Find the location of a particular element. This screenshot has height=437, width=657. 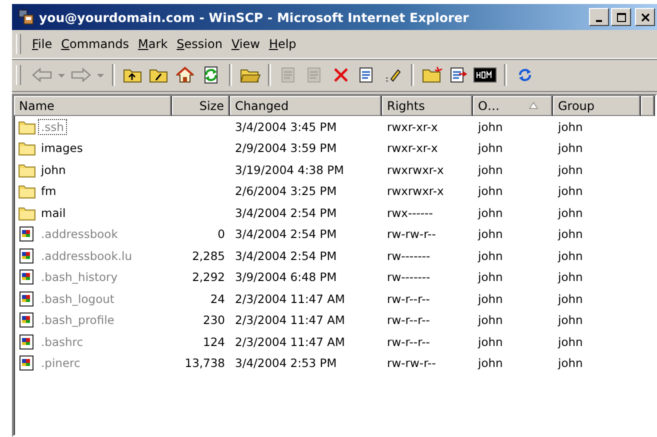

new-folder-icon is located at coordinates (432, 75).